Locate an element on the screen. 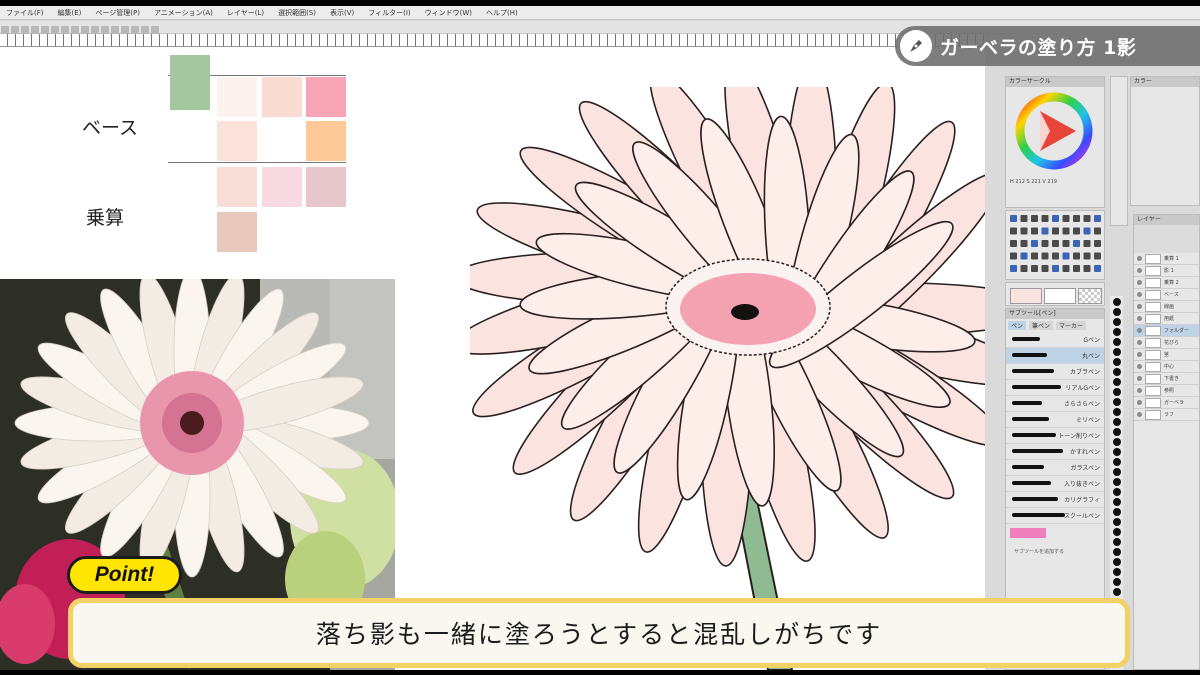 This screenshot has height=675, width=1200. tool-palette is located at coordinates (1055, 245).